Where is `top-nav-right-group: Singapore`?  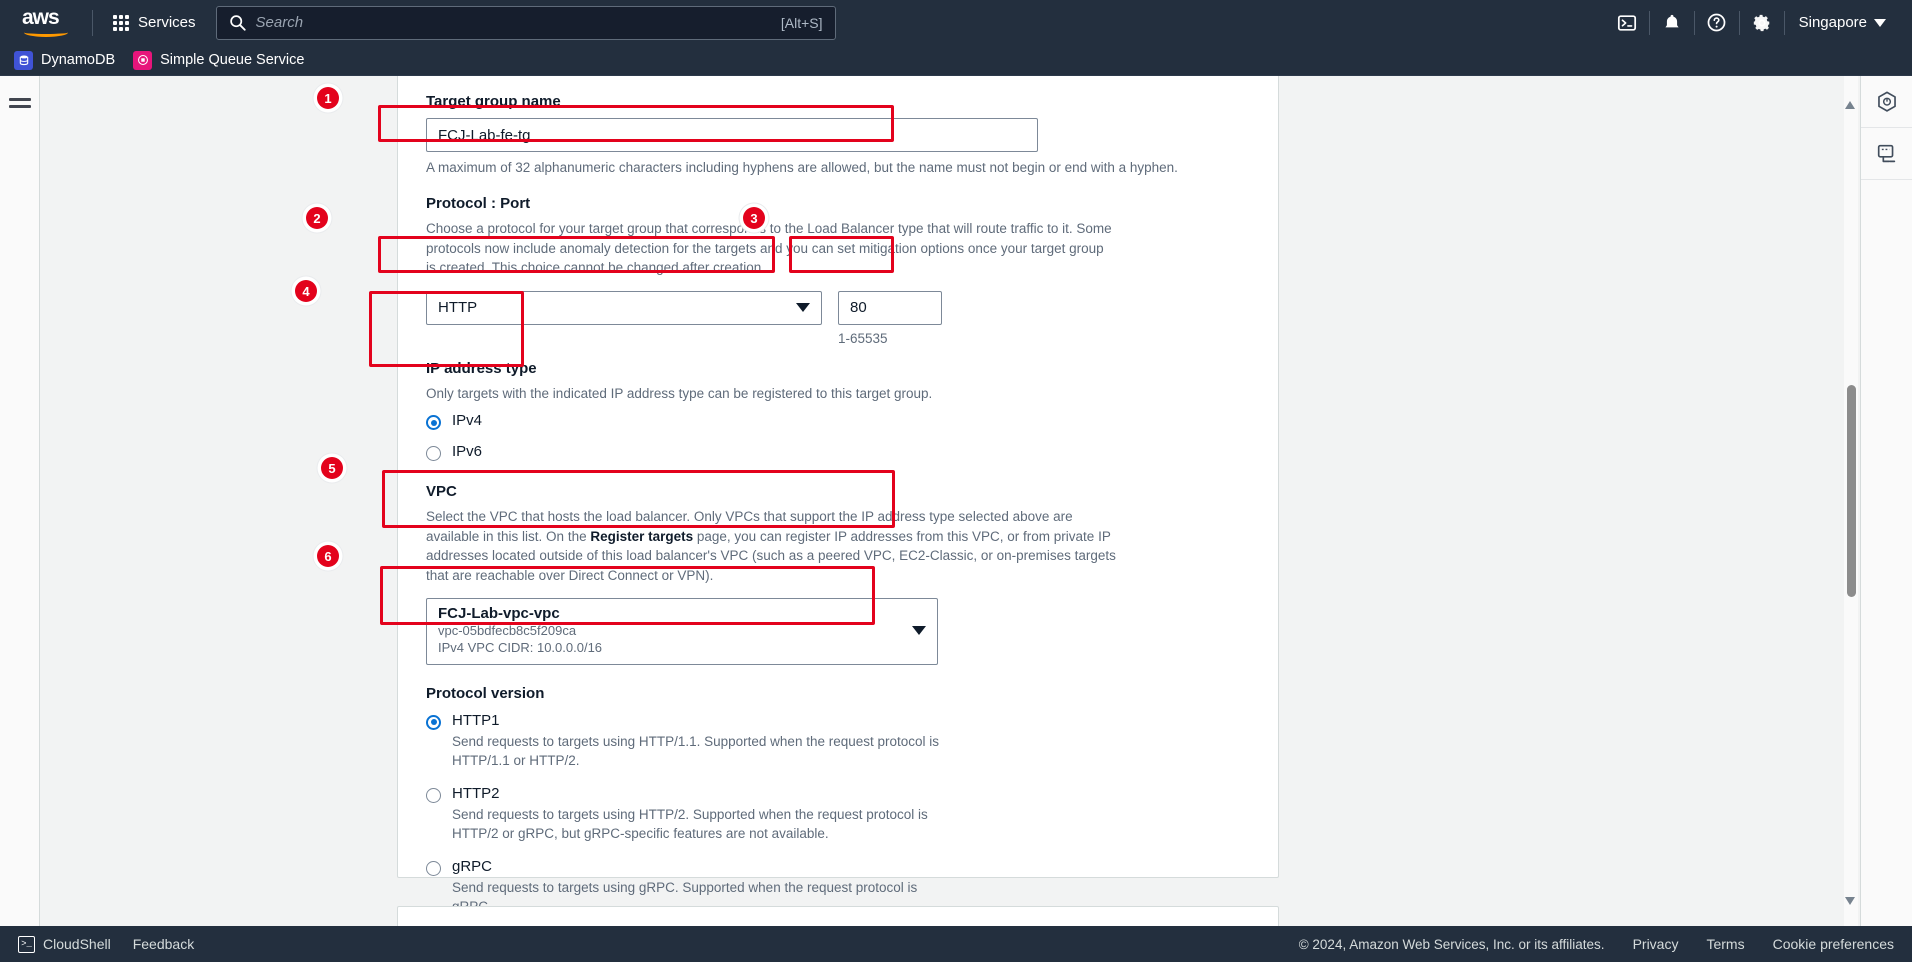
top-nav-right-group: Singapore is located at coordinates (1753, 22).